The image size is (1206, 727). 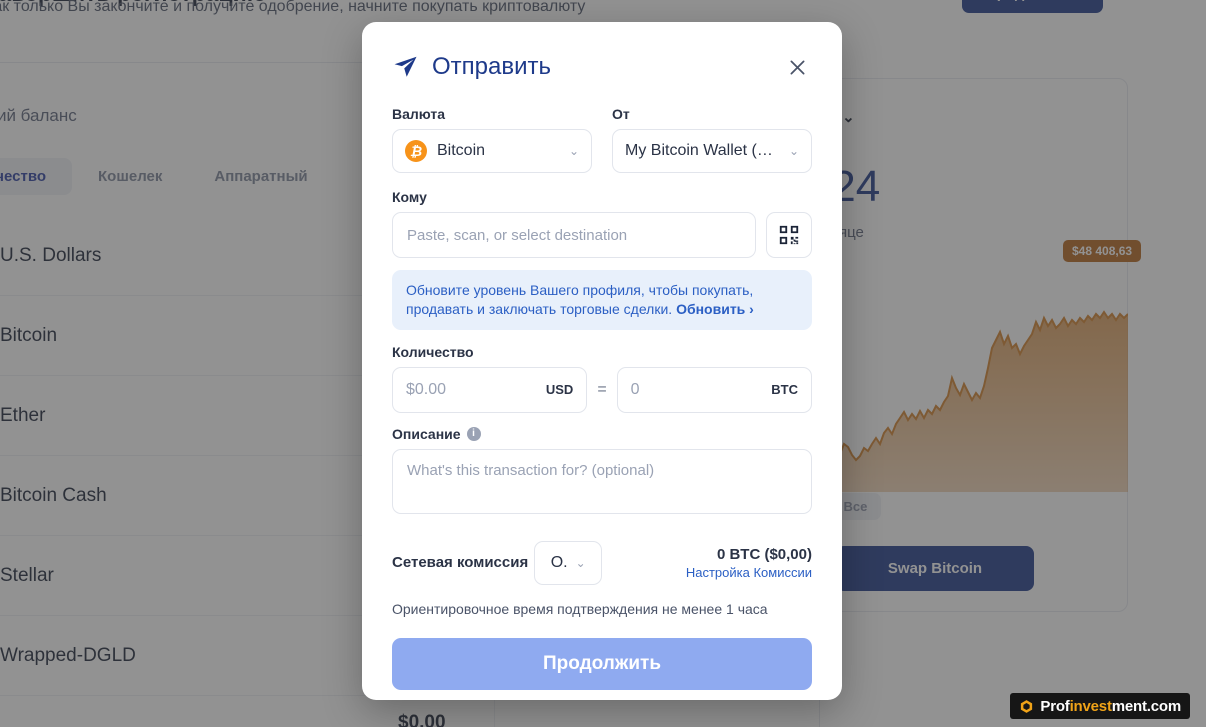 I want to click on to-field: Кому, so click(x=602, y=223).